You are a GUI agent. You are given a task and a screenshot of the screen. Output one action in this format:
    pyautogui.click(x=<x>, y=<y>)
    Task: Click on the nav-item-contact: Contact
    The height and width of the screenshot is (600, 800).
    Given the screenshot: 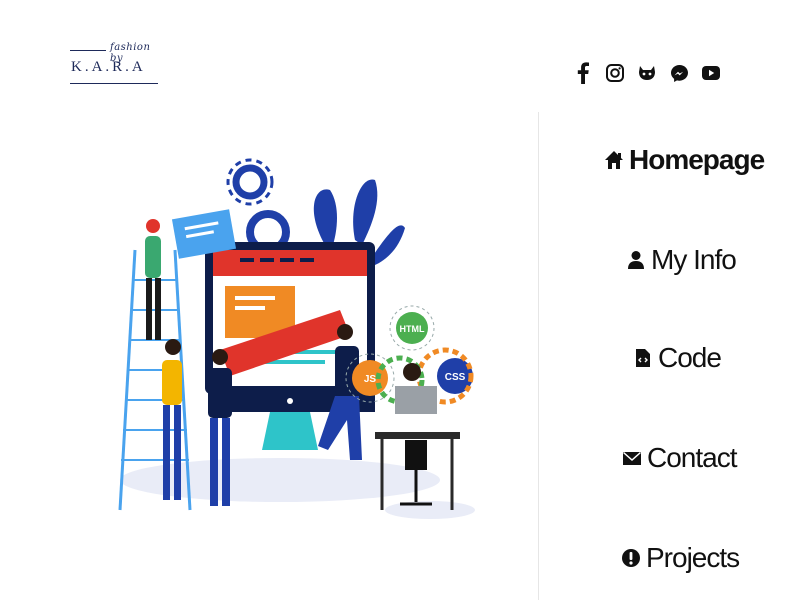 What is the action you would take?
    pyautogui.click(x=670, y=458)
    